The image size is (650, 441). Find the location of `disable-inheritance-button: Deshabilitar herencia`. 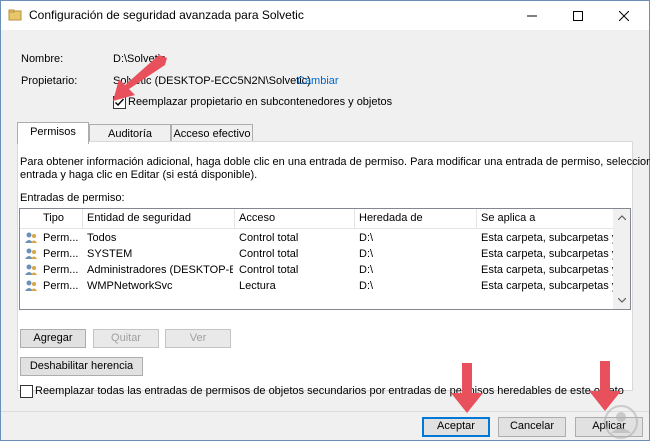

disable-inheritance-button: Deshabilitar herencia is located at coordinates (81, 366).